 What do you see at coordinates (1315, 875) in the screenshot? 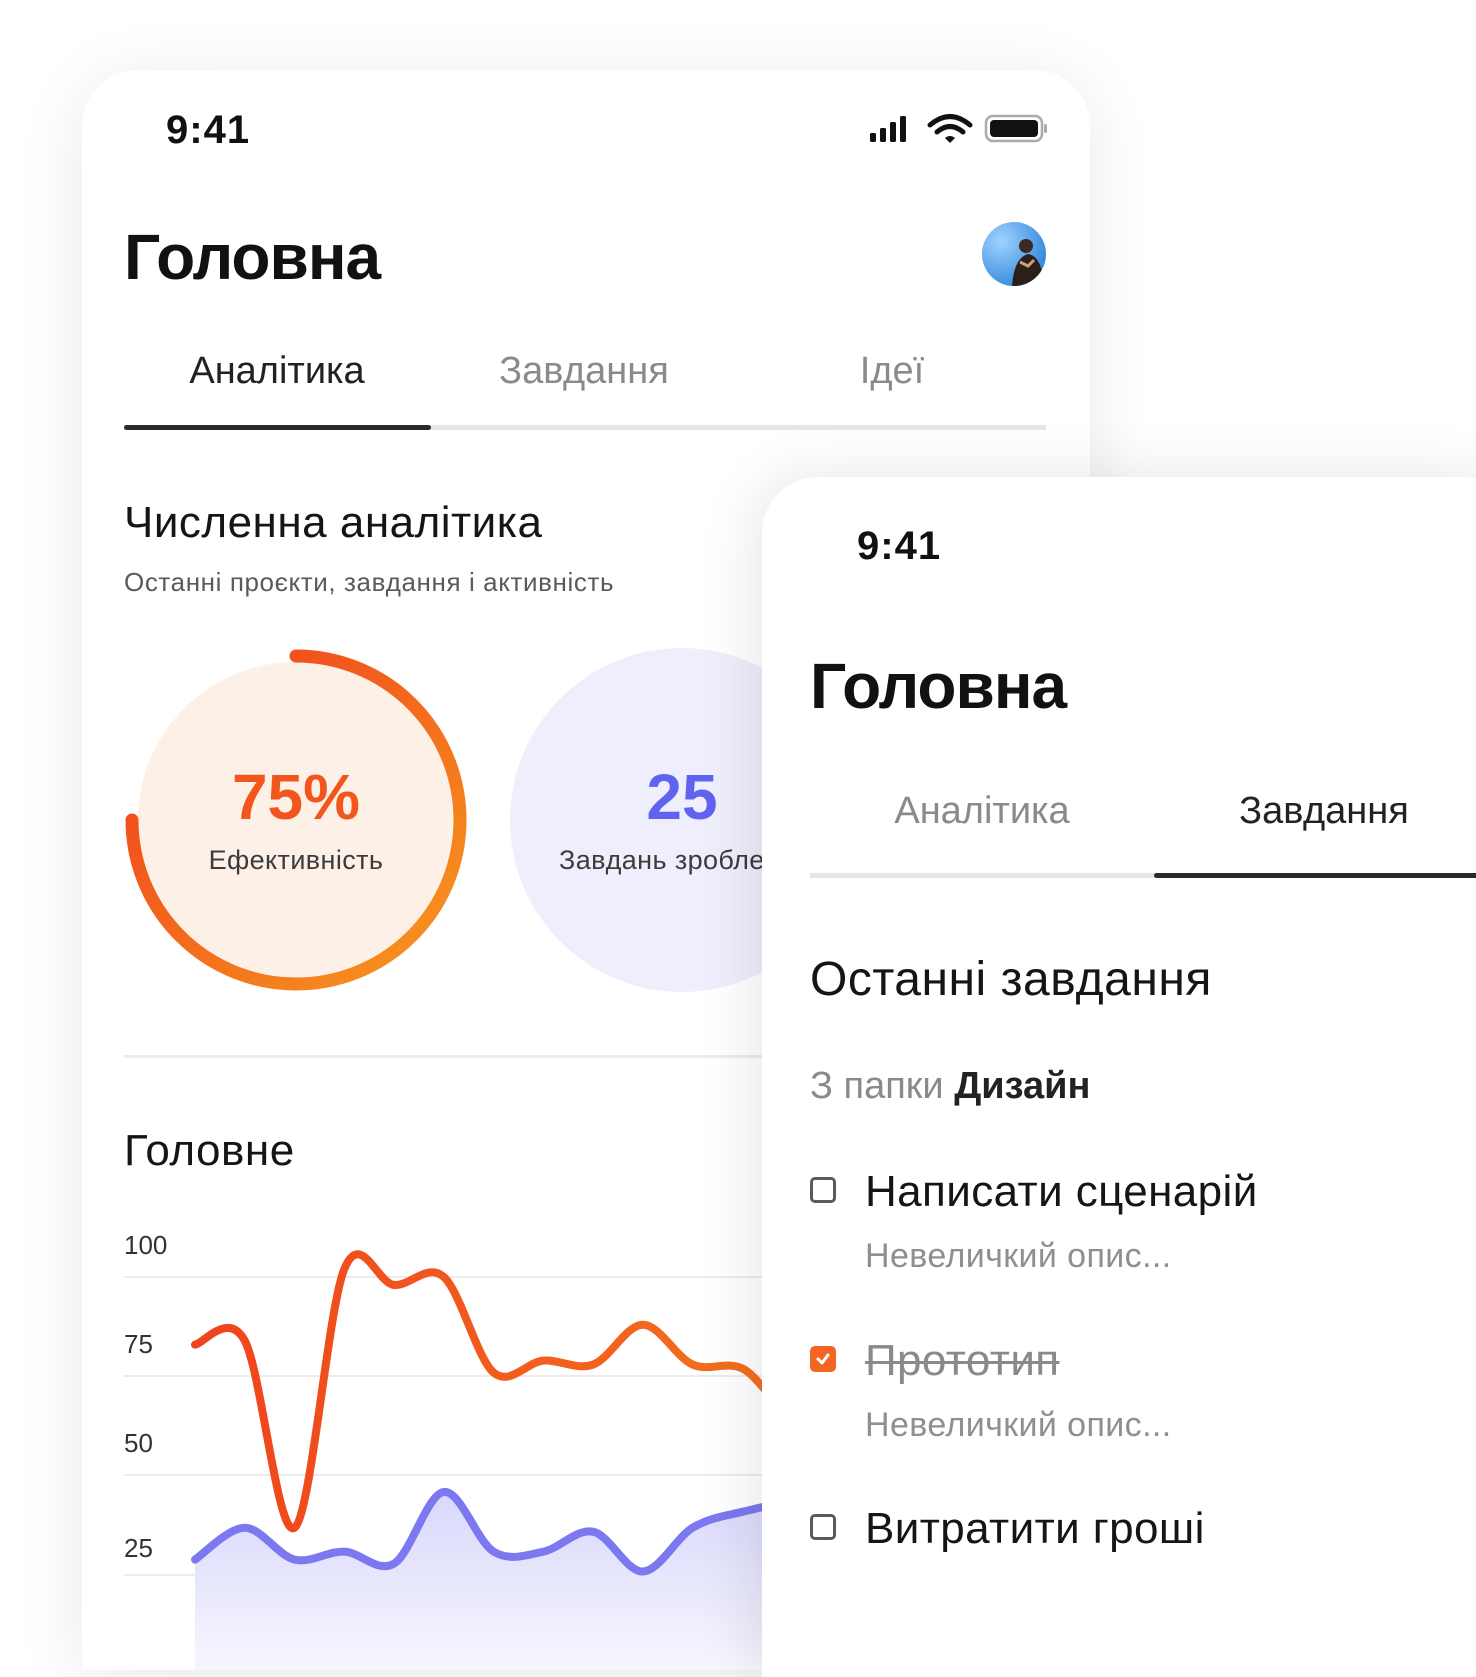
I see `tab-active-indicator` at bounding box center [1315, 875].